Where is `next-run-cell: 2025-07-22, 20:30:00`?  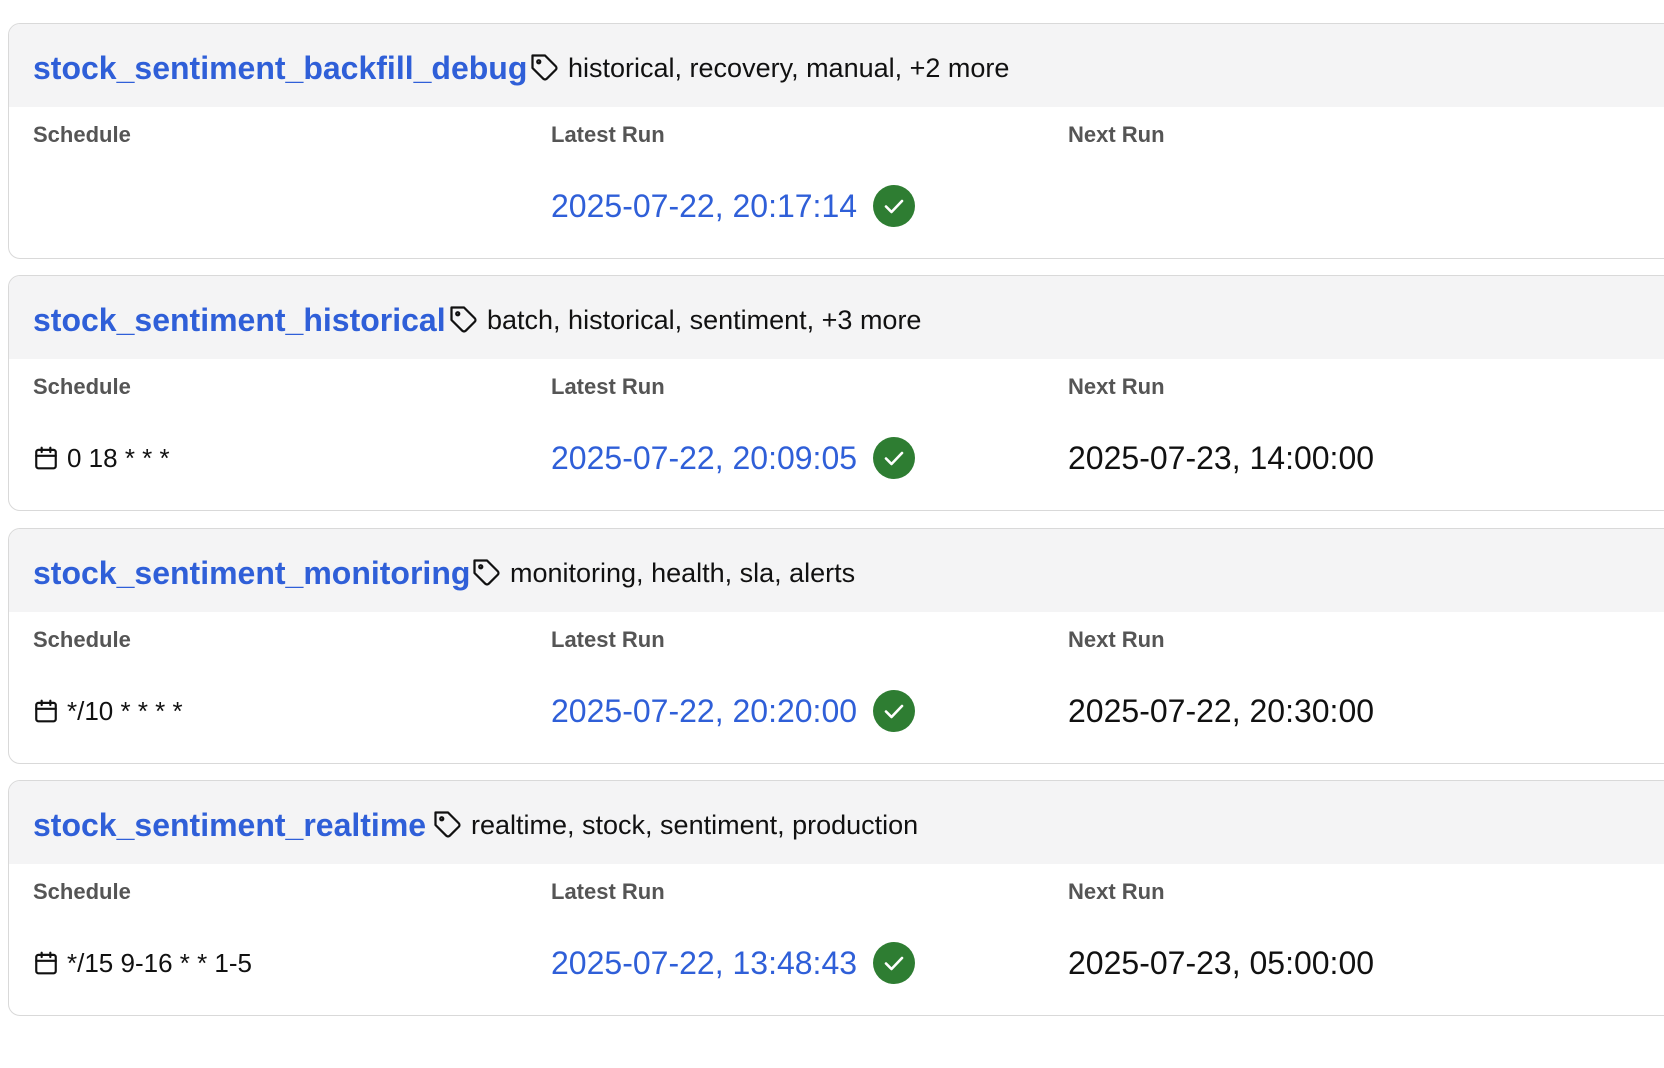
next-run-cell: 2025-07-22, 20:30:00 is located at coordinates (1221, 711).